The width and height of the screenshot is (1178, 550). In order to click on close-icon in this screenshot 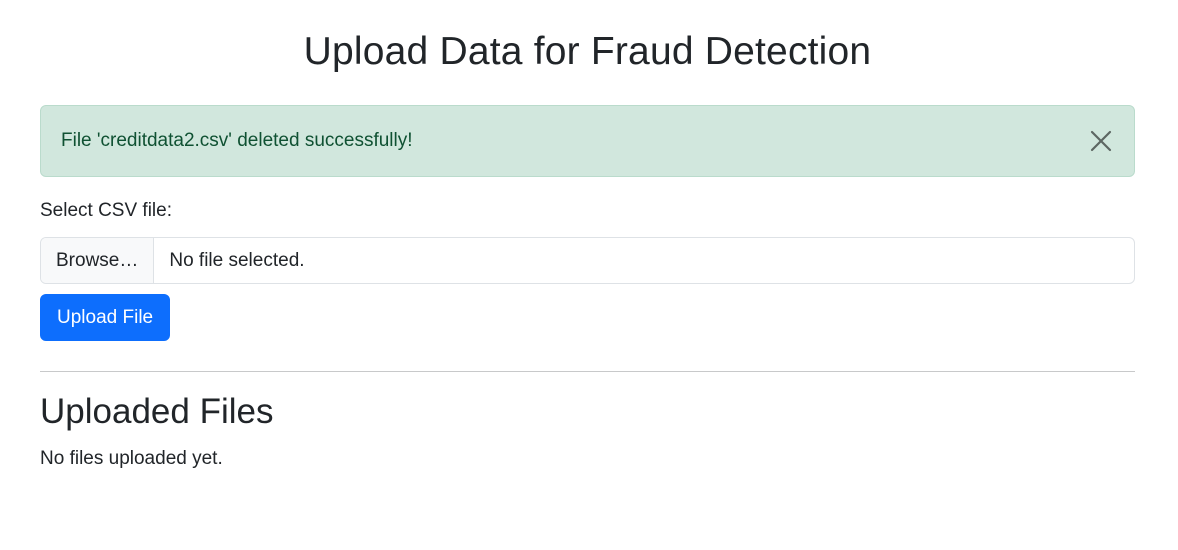, I will do `click(1101, 141)`.